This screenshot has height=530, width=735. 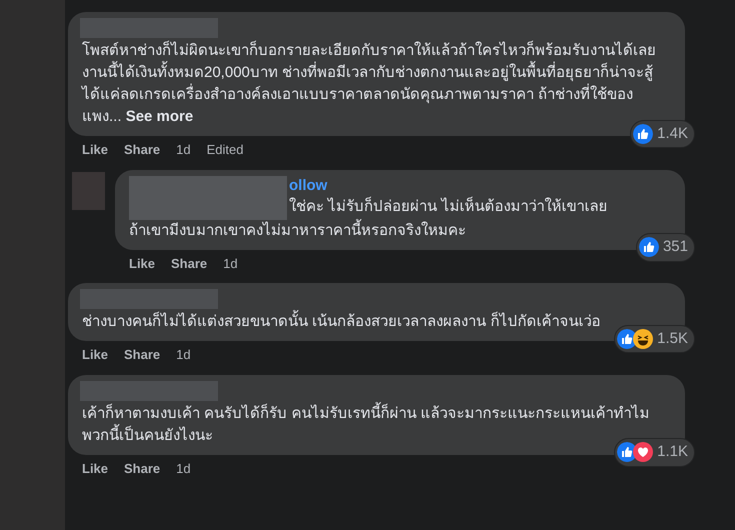 What do you see at coordinates (448, 186) in the screenshot?
I see `follow-link: ollow` at bounding box center [448, 186].